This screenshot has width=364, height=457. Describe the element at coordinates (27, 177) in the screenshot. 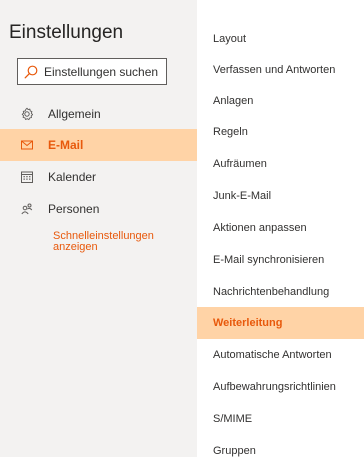

I see `calendar-icon` at that location.